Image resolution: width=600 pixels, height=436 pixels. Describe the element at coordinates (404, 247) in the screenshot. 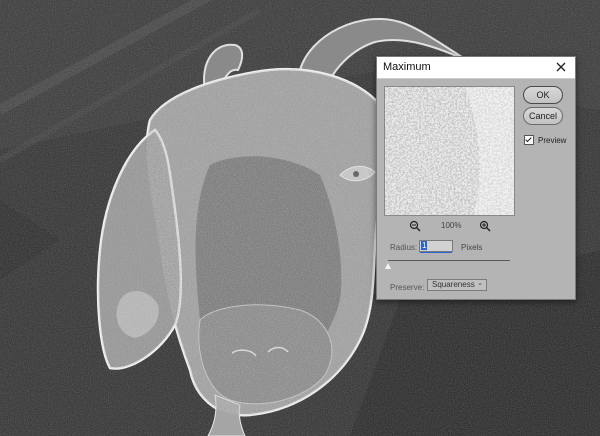

I see `radius-label: Radius:` at that location.